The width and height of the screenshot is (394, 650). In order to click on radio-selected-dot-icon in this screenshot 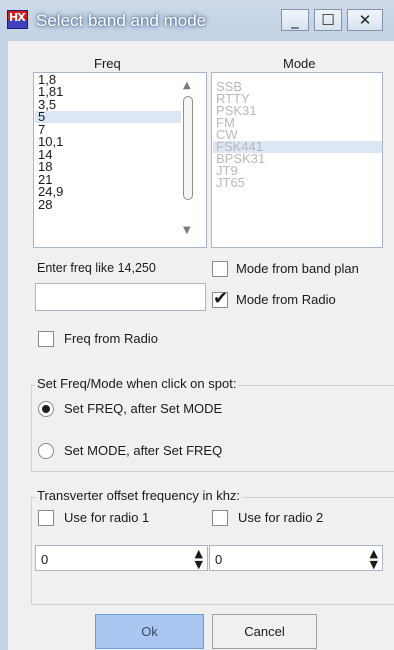, I will do `click(46, 409)`.